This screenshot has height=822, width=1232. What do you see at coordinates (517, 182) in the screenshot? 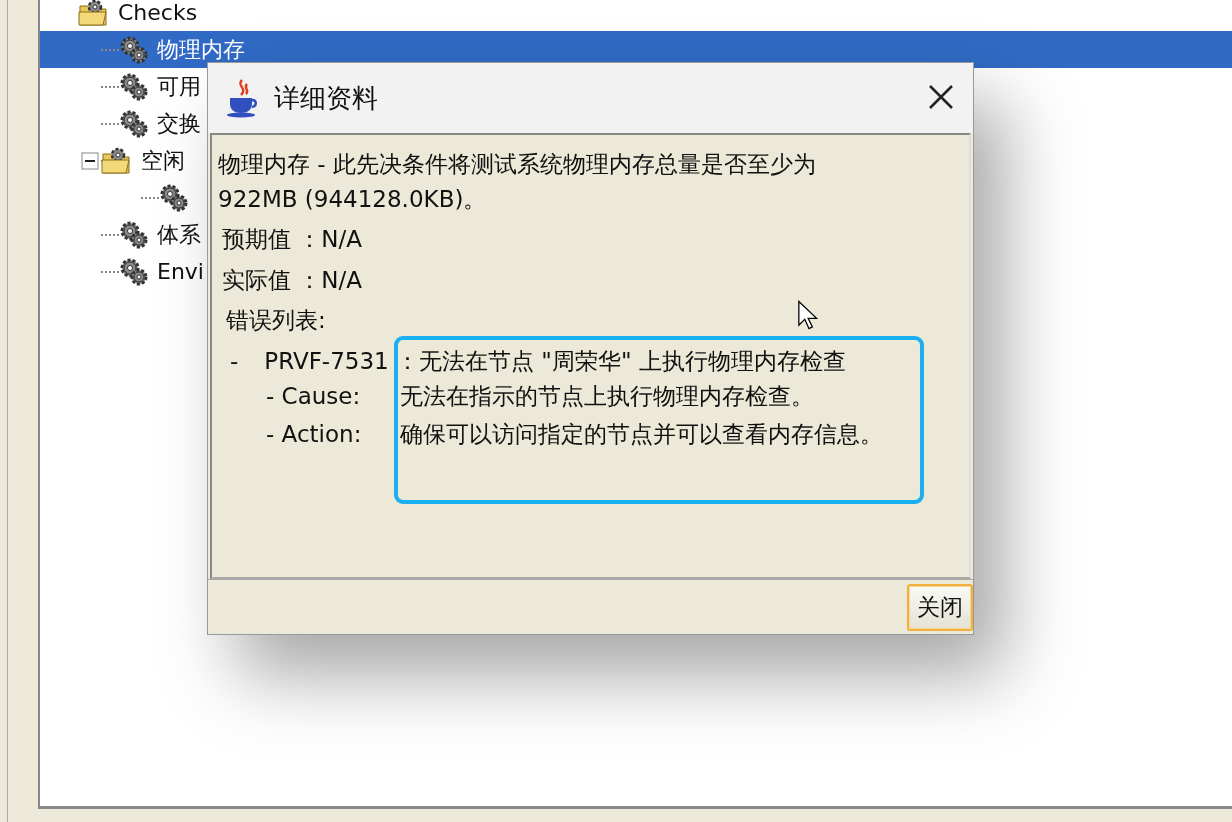
I see `description-text: 物理内存 - 此先决条件将测试系统物理内存总量是否至少为 922MB (944128.0KB)。` at bounding box center [517, 182].